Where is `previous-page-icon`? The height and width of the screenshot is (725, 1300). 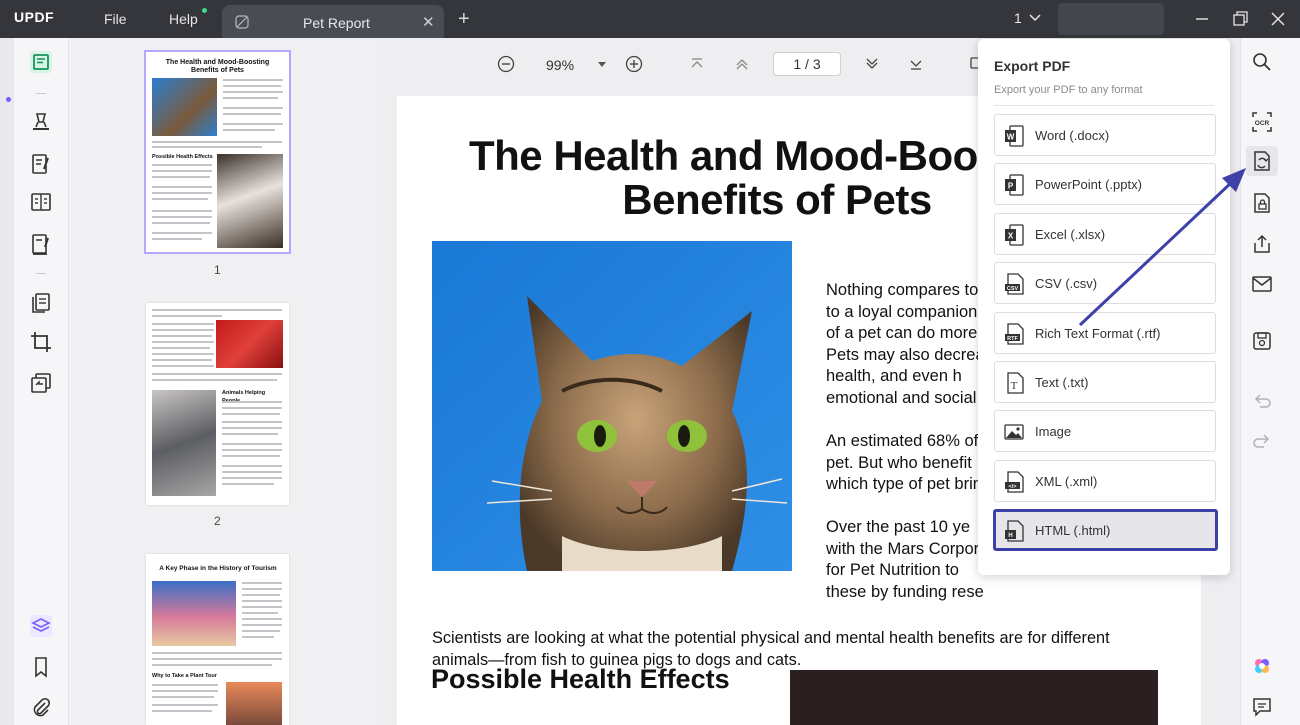
previous-page-icon is located at coordinates (742, 64).